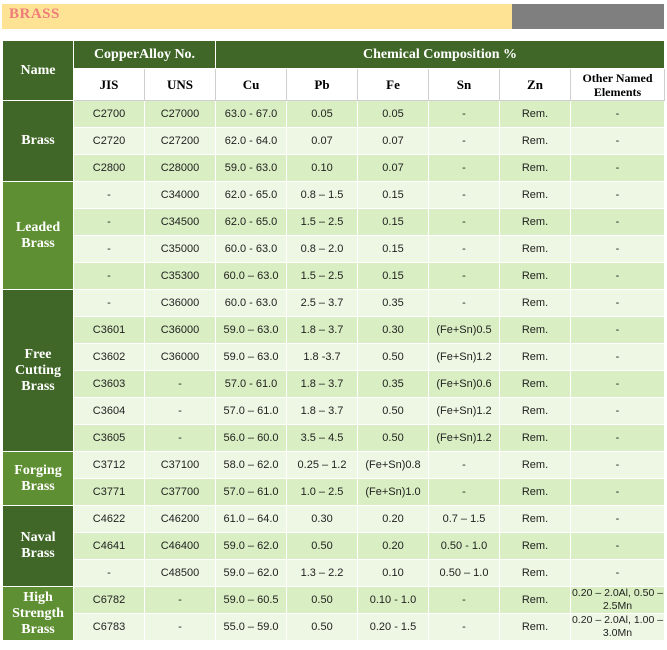  Describe the element at coordinates (333, 15) in the screenshot. I see `title-bar: BRASS` at that location.